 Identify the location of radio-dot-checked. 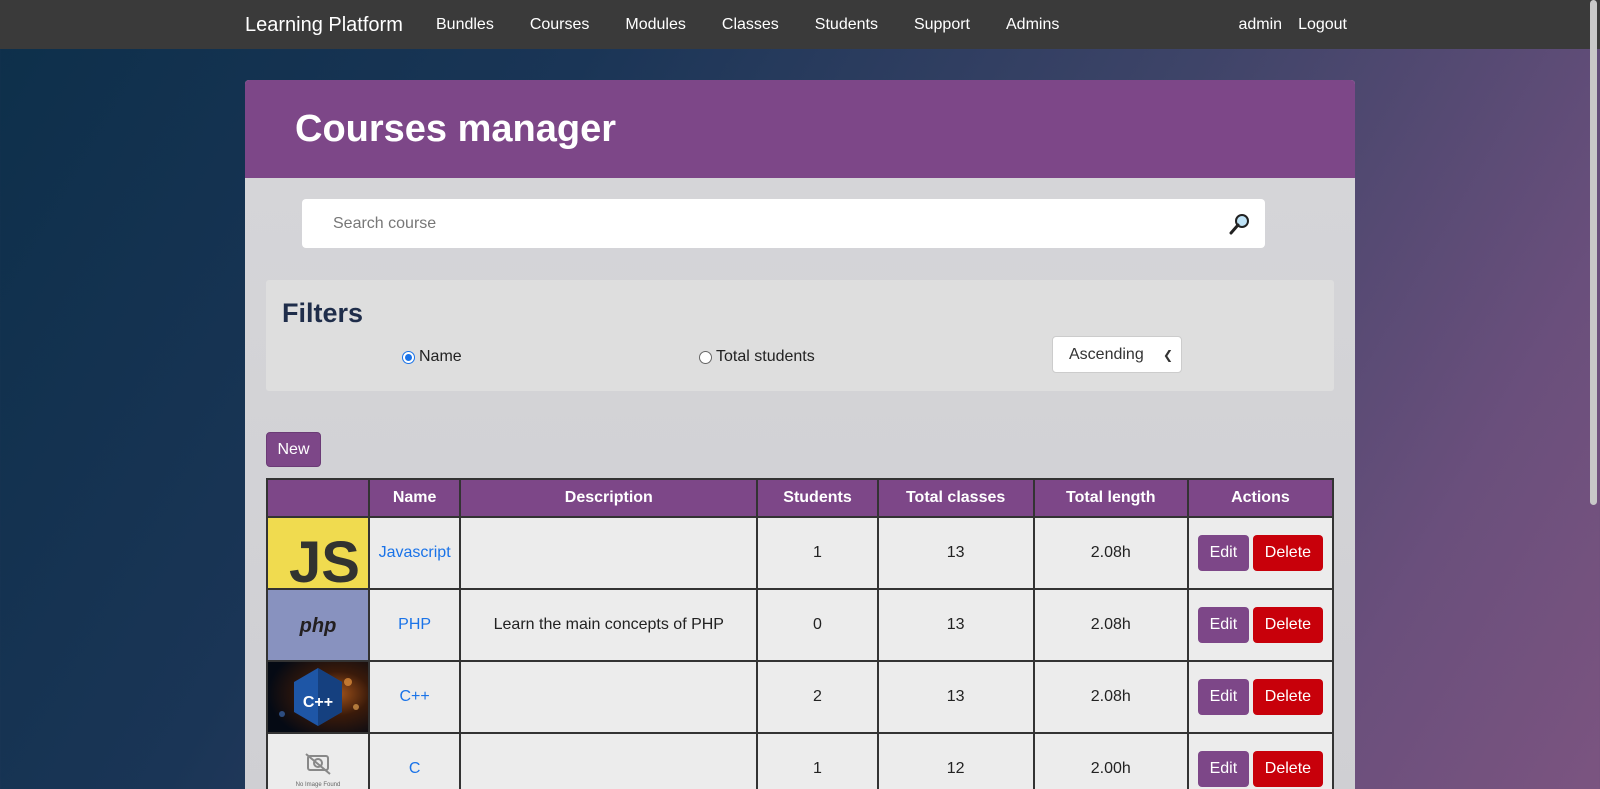
(408, 357).